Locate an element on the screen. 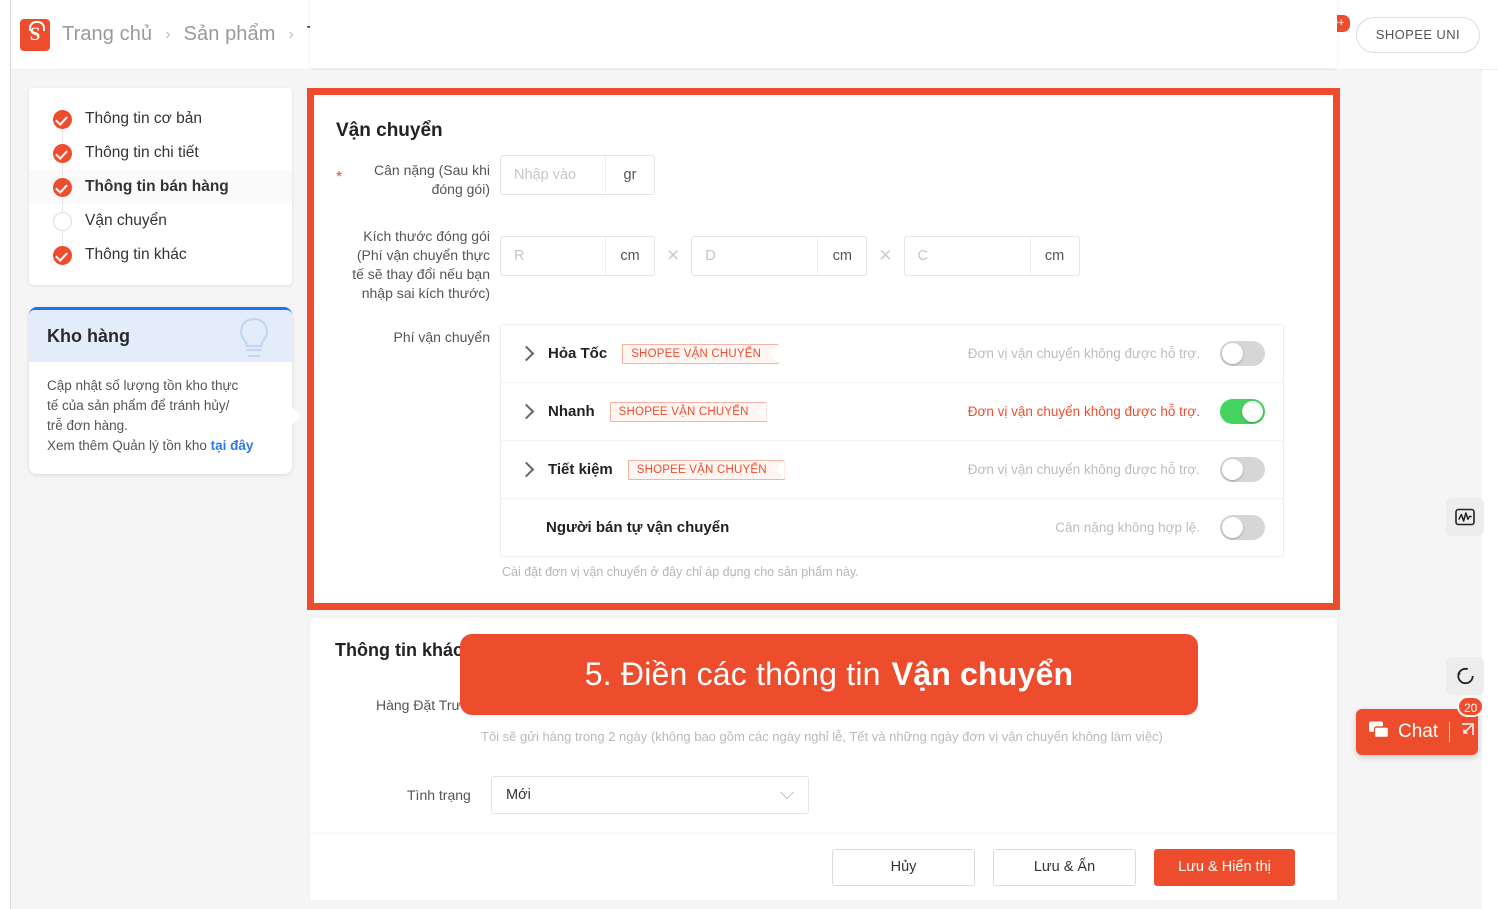 The height and width of the screenshot is (909, 1498). condition-label: Tình trạng is located at coordinates (439, 795).